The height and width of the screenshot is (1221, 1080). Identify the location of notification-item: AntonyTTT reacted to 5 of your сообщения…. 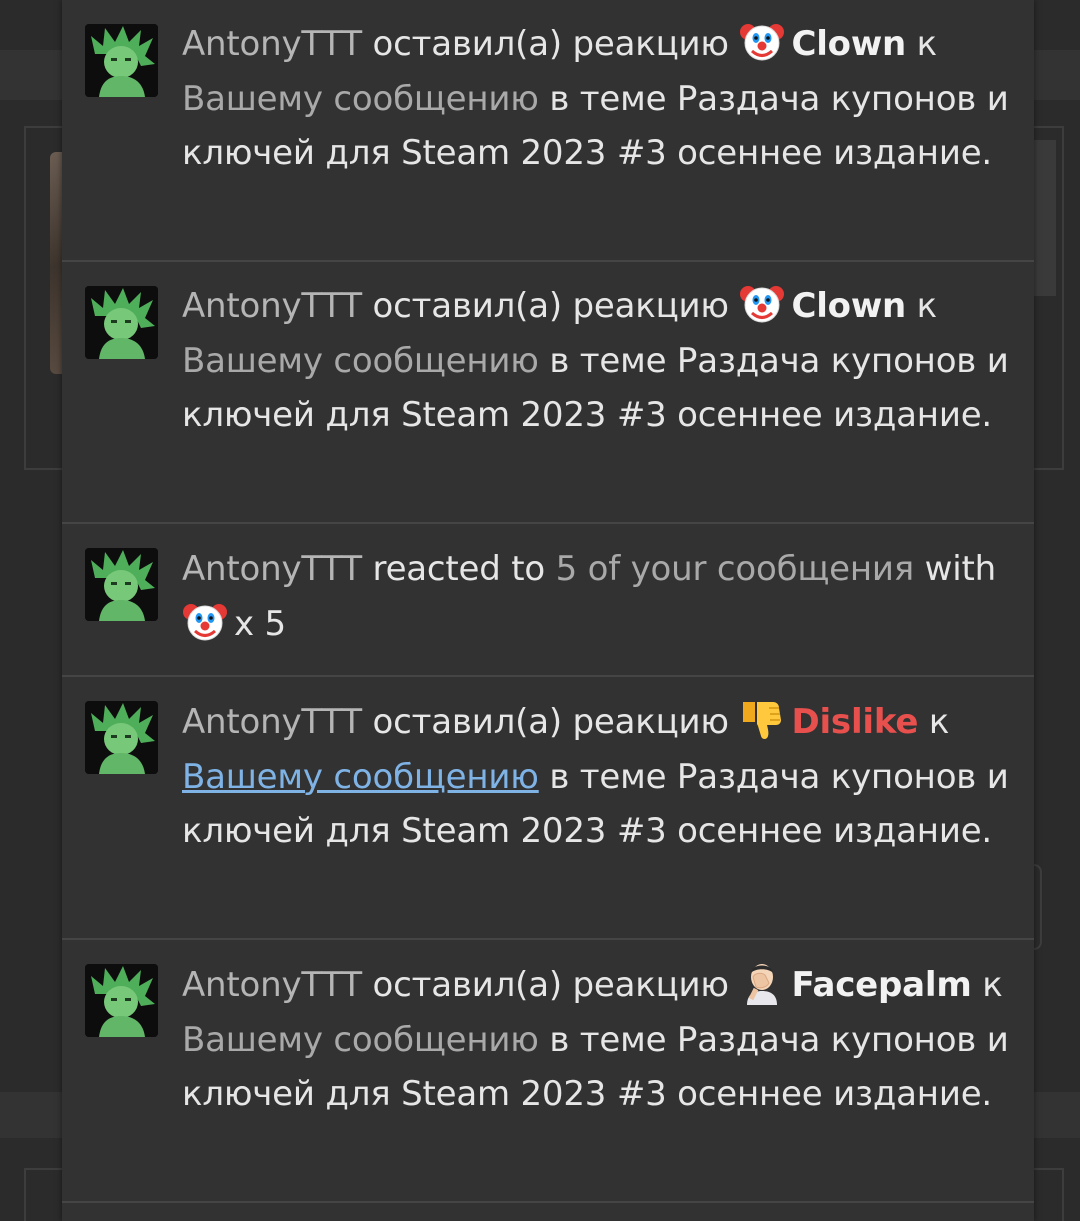
(548, 600).